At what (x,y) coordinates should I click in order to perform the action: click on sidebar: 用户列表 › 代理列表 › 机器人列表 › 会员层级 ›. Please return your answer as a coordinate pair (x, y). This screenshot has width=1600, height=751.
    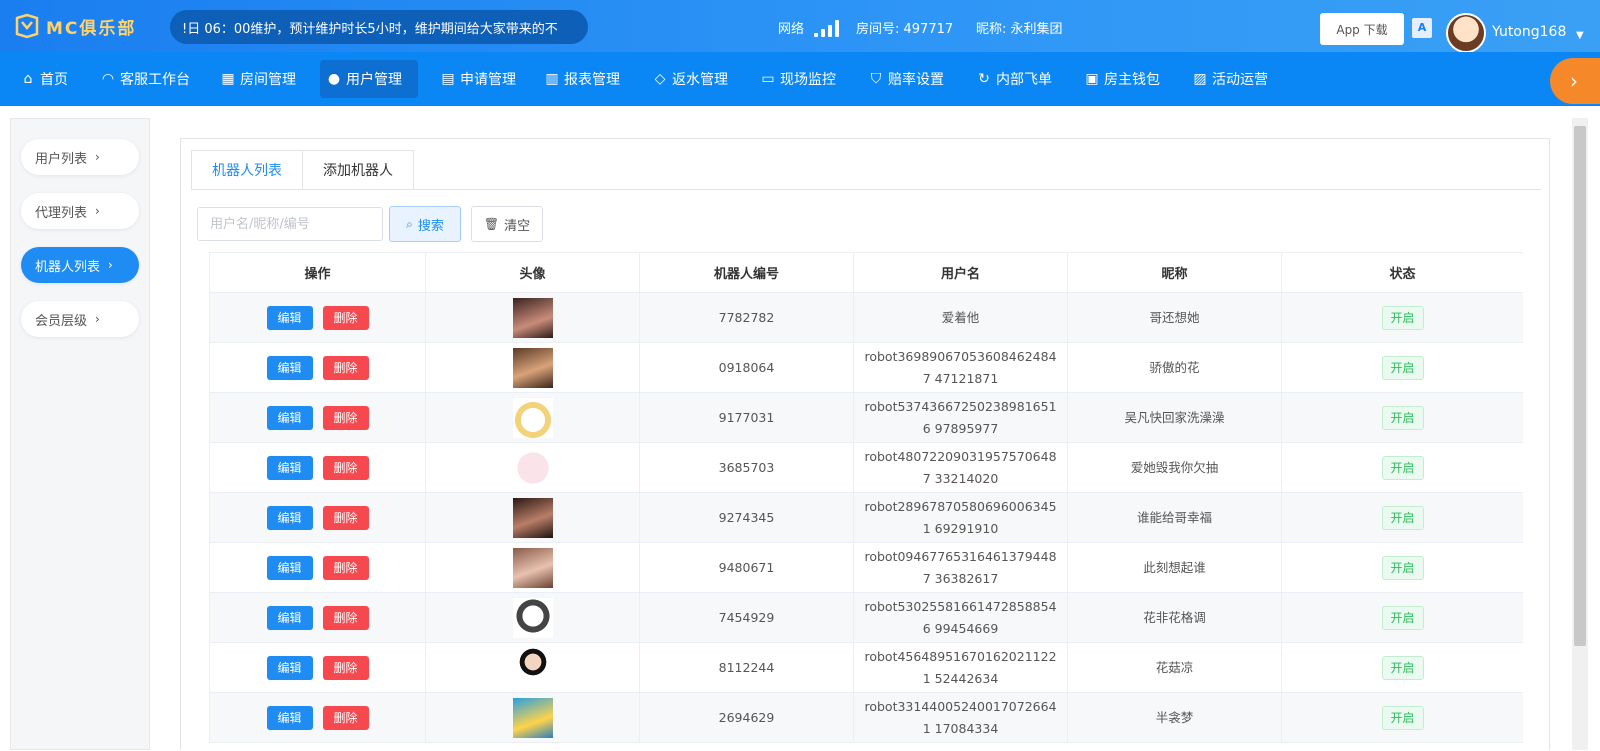
    Looking at the image, I should click on (80, 434).